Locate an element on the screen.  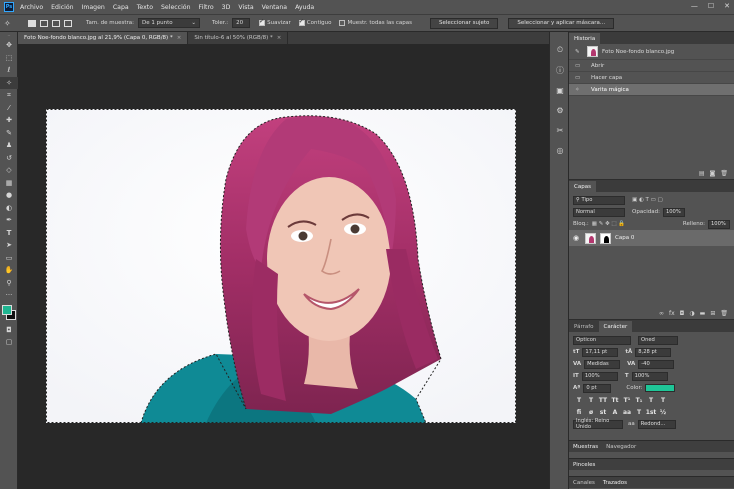
menu-texto: Texto is located at coordinates (145, 7).